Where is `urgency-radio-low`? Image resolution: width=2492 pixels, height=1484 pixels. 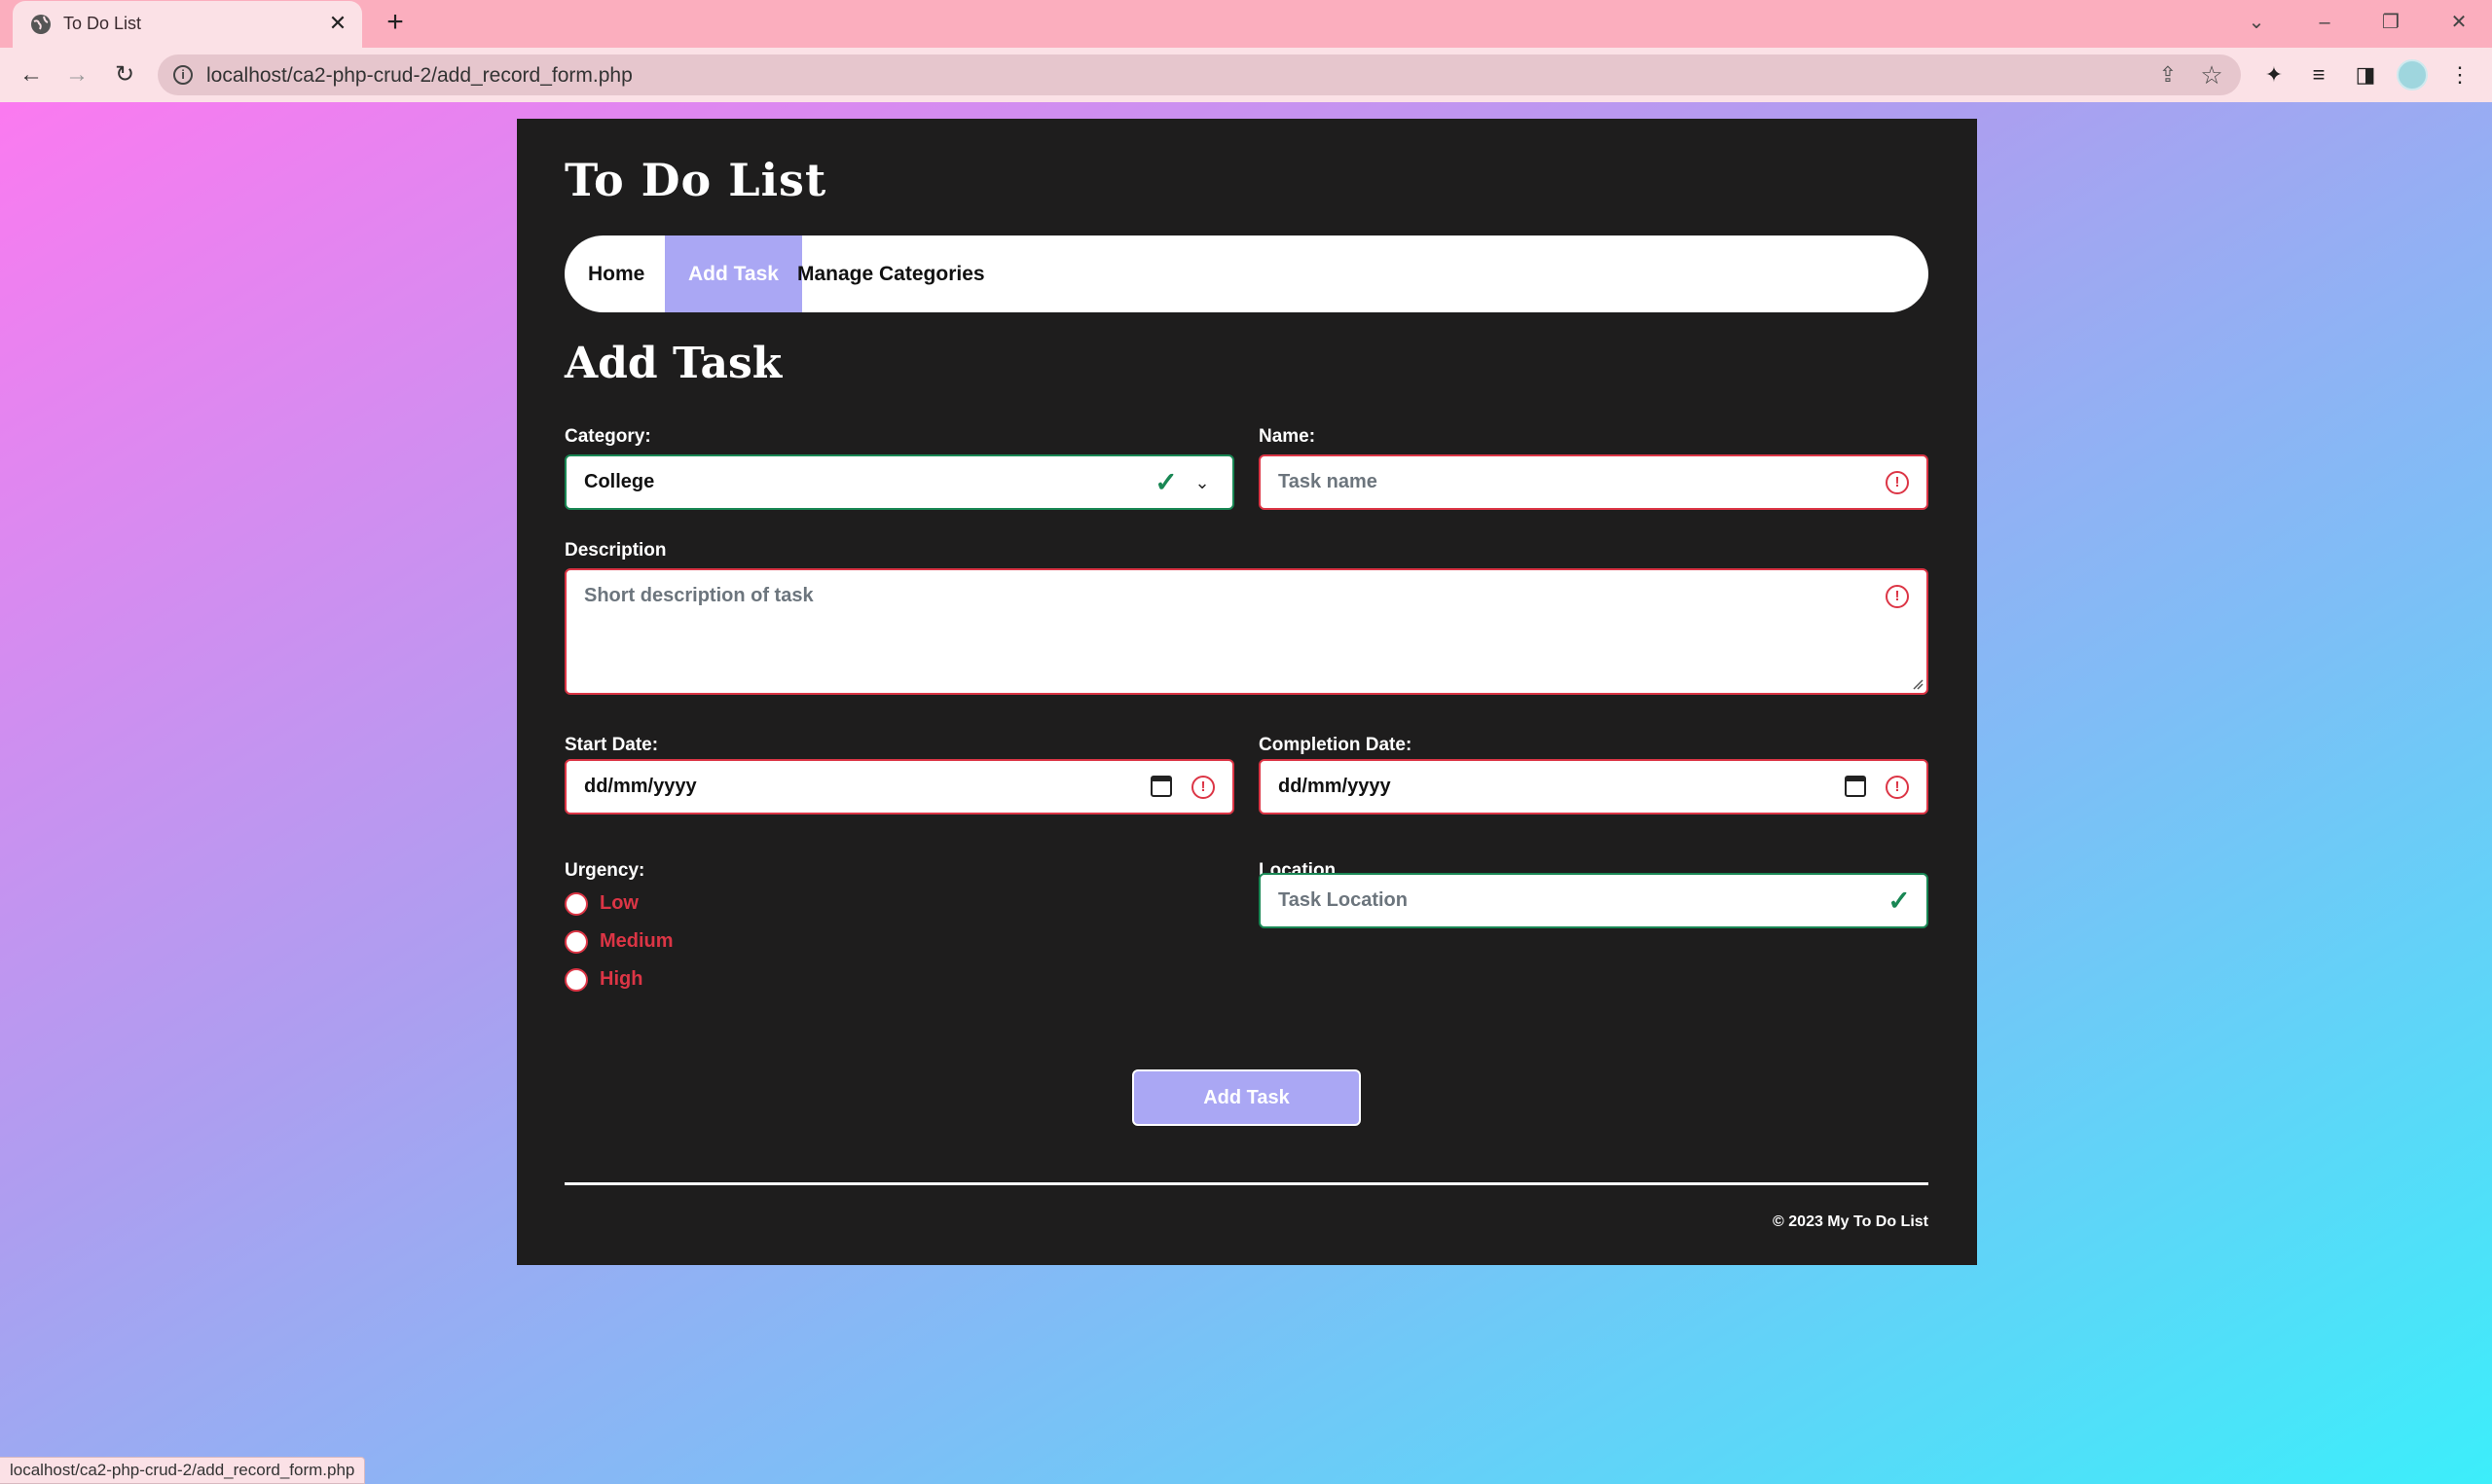
urgency-radio-low is located at coordinates (576, 904).